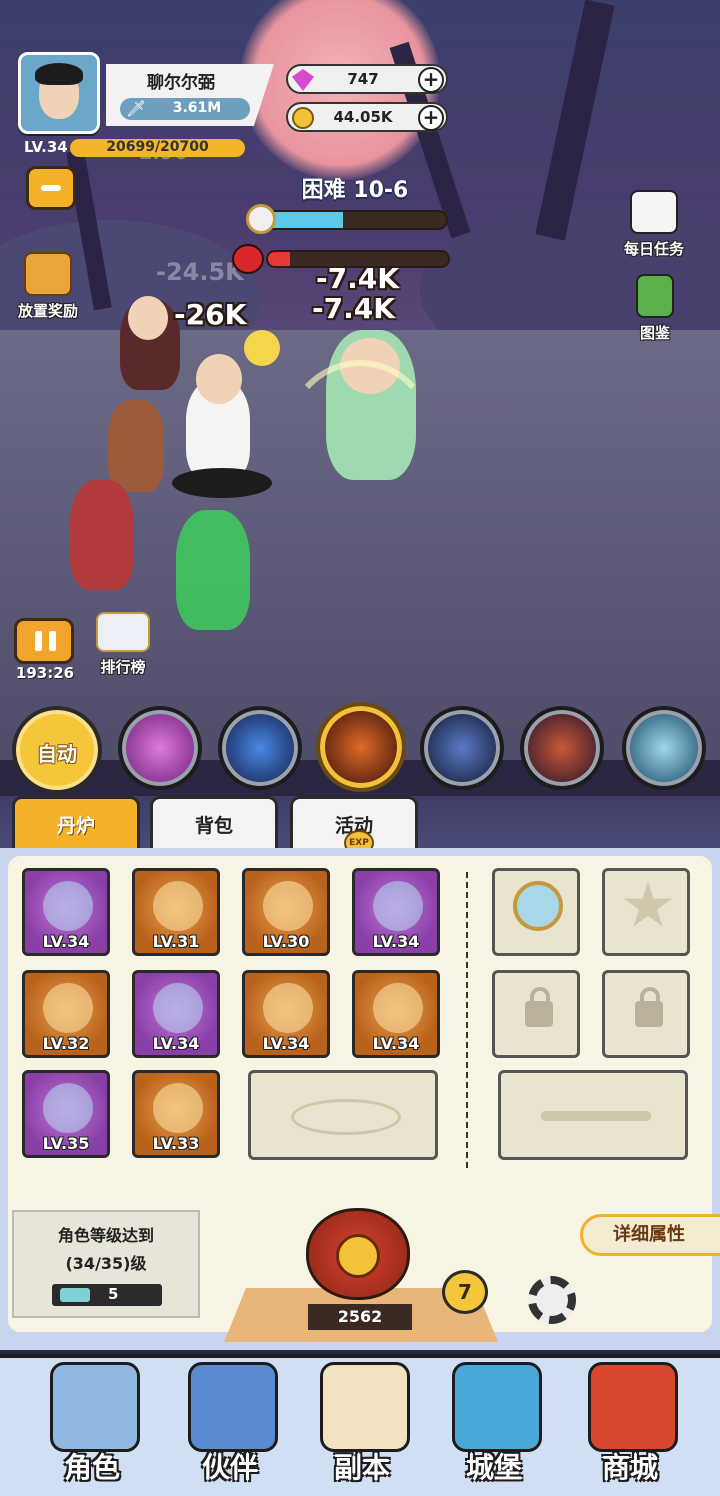 The width and height of the screenshot is (720, 1496). What do you see at coordinates (57, 750) in the screenshot?
I see `auto-button: 自动` at bounding box center [57, 750].